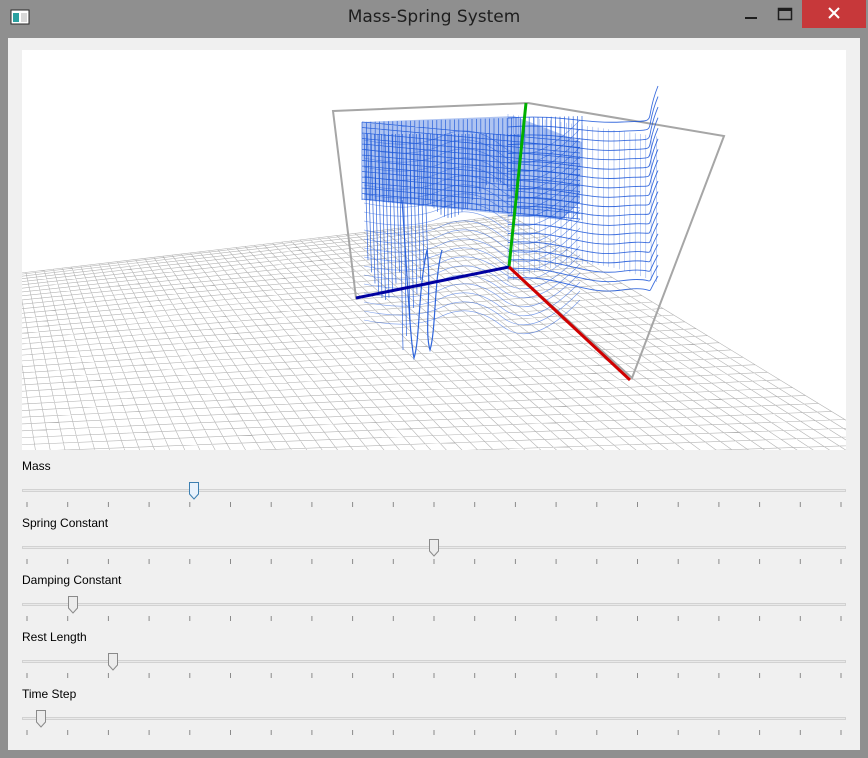 The image size is (868, 758). I want to click on minimize-button, so click(751, 14).